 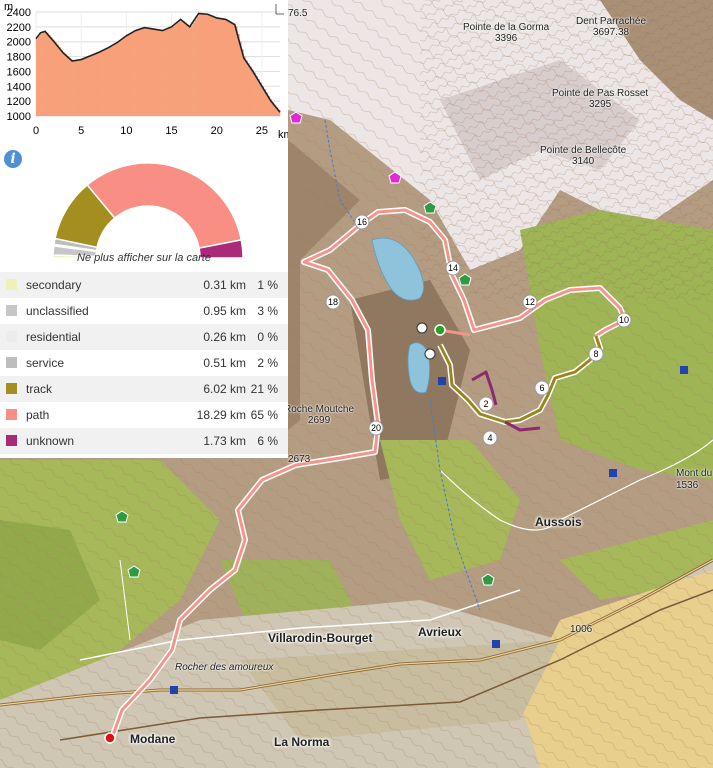 I want to click on surface-name-cell: residential, so click(x=90, y=337).